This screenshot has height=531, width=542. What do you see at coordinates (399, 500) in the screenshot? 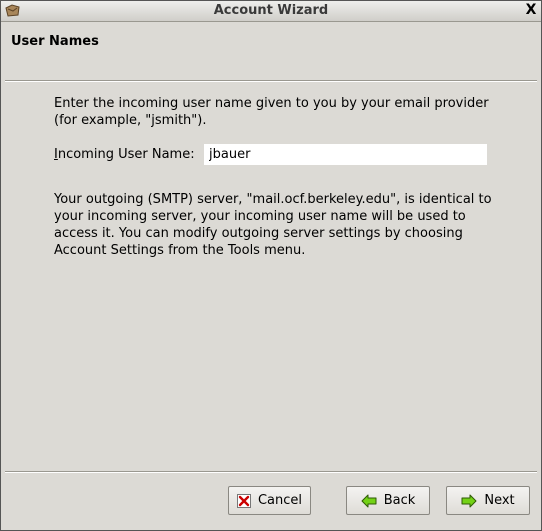
I see `back-label: Back` at bounding box center [399, 500].